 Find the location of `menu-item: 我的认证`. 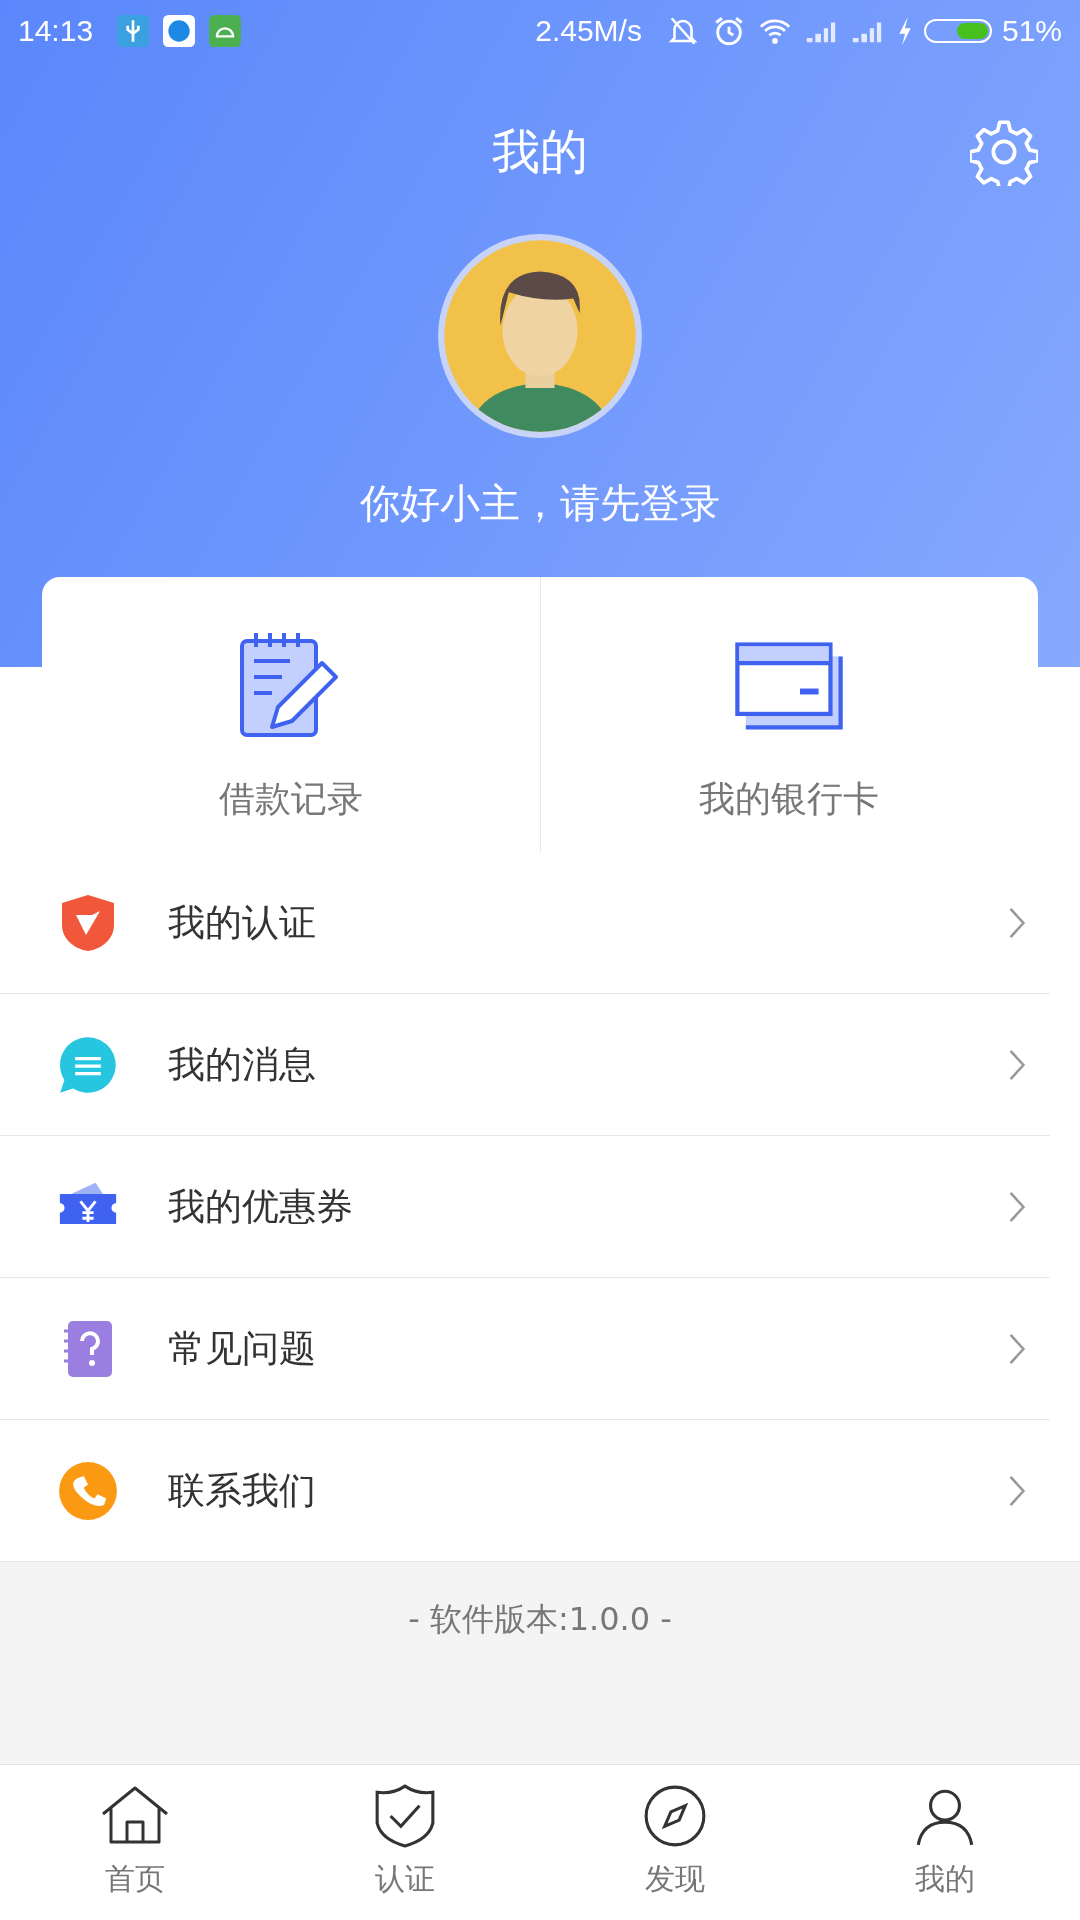

menu-item: 我的认证 is located at coordinates (525, 923).